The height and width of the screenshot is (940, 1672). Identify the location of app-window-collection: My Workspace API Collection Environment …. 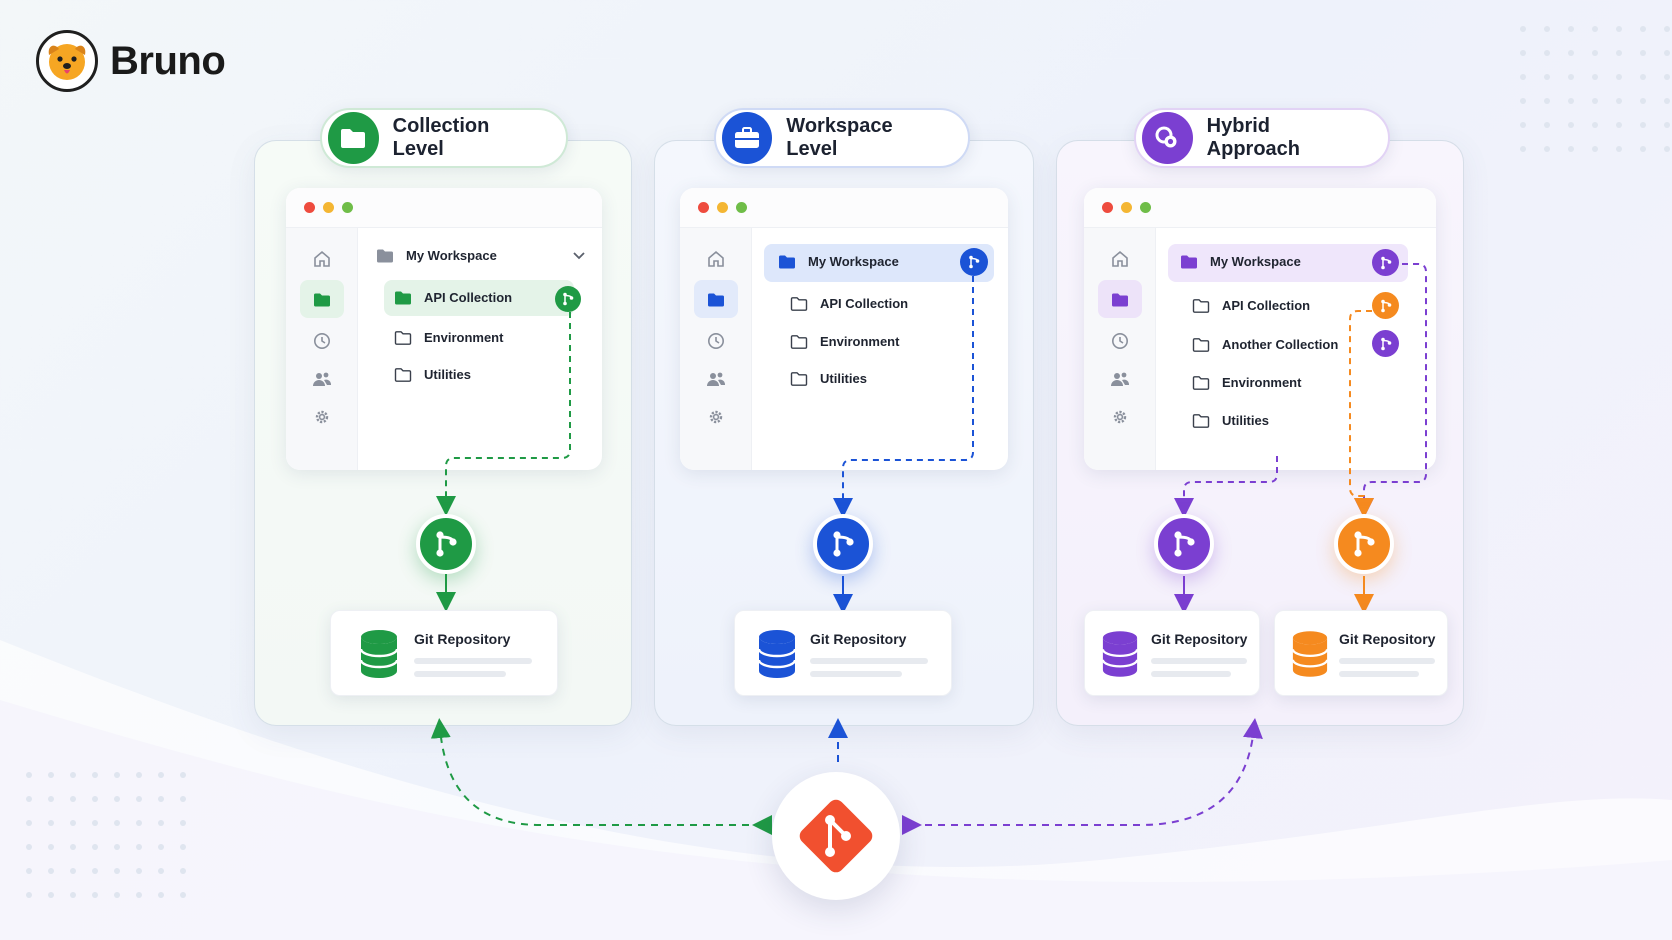
(444, 329).